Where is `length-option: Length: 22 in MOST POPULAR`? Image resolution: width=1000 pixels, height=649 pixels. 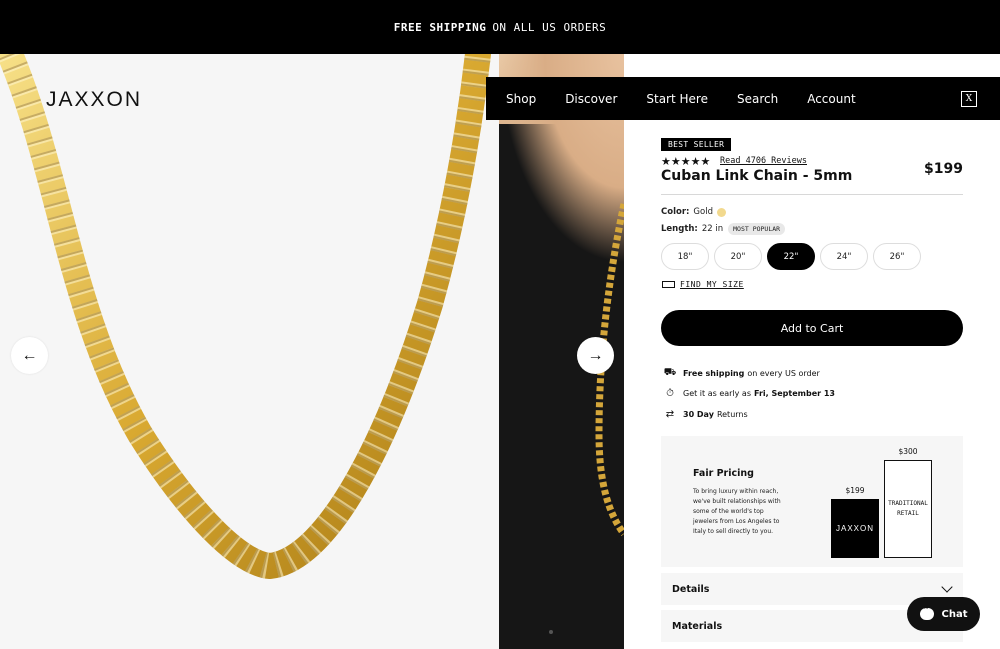 length-option: Length: 22 in MOST POPULAR is located at coordinates (723, 229).